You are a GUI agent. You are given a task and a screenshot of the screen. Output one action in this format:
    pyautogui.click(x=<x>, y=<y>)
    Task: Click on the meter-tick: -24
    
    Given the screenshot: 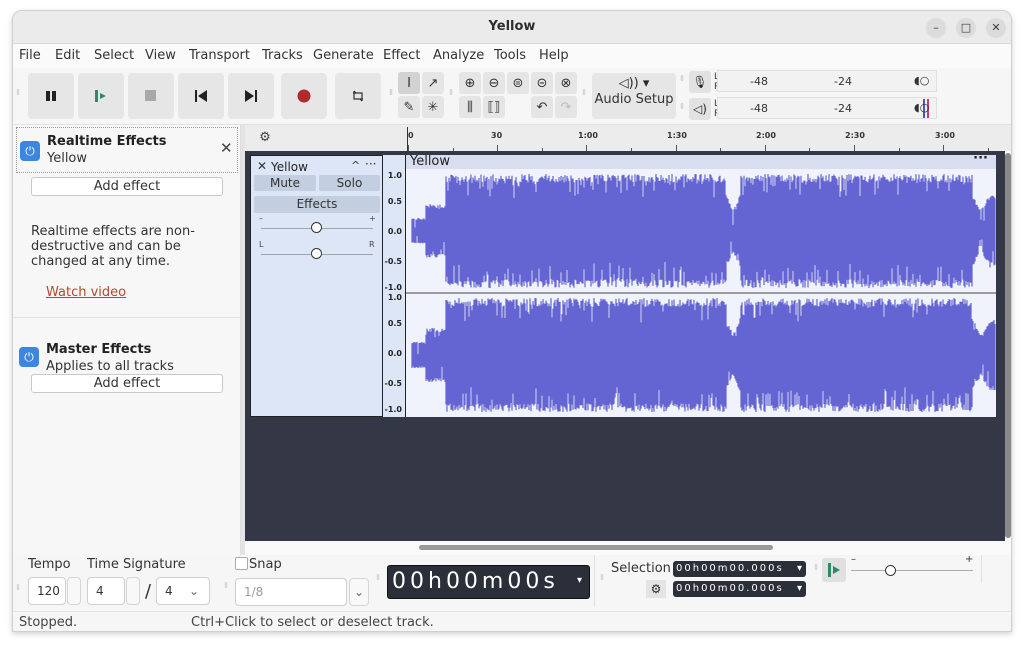 What is the action you would take?
    pyautogui.click(x=843, y=81)
    